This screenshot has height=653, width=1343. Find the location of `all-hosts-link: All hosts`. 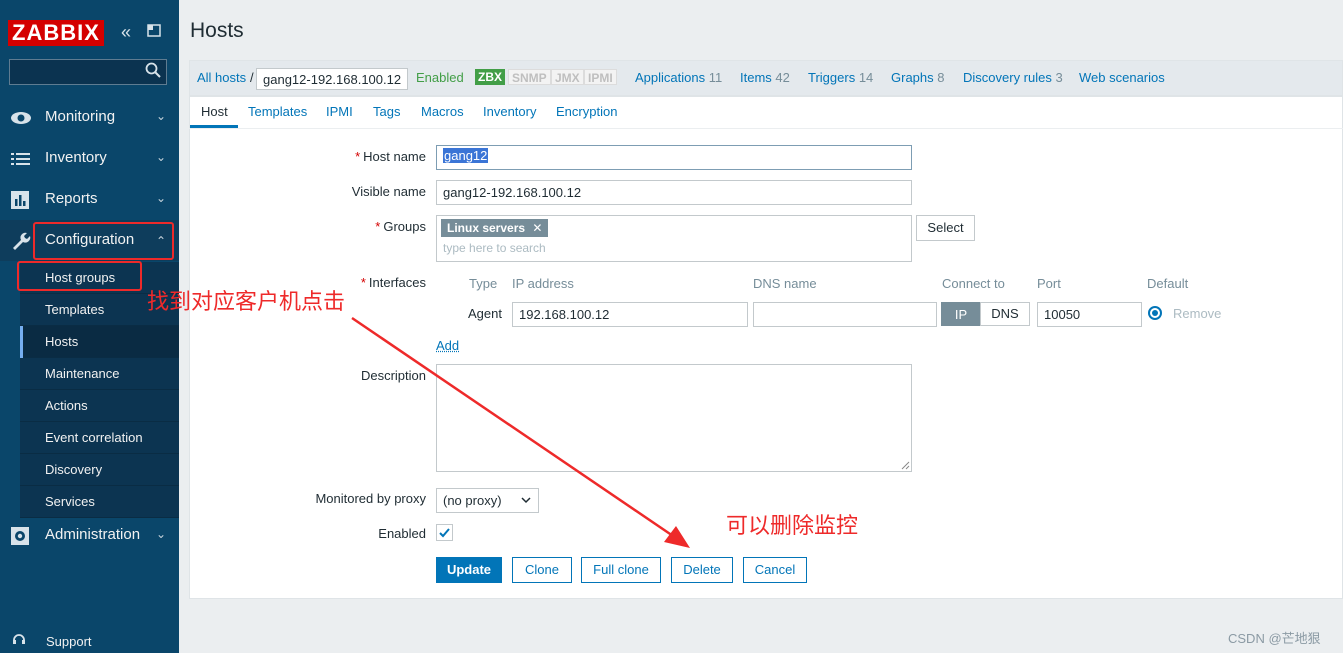

all-hosts-link: All hosts is located at coordinates (221, 77).